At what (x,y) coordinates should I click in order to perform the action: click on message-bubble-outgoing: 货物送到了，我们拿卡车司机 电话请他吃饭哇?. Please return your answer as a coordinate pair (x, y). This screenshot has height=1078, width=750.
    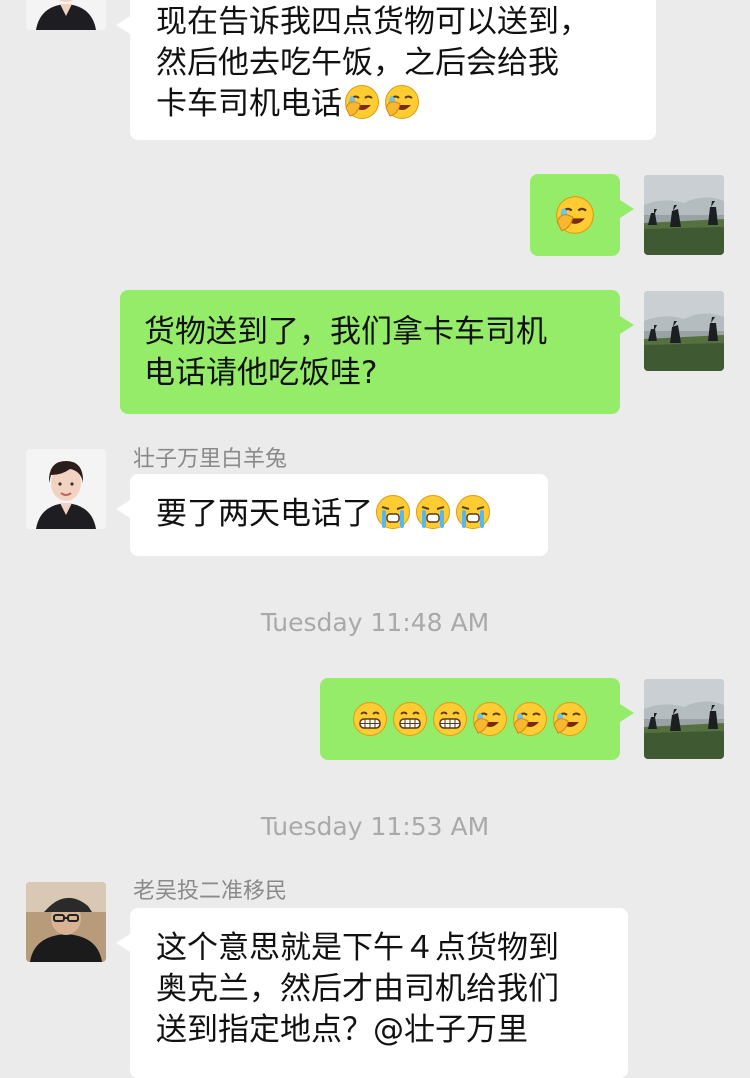
    Looking at the image, I should click on (377, 352).